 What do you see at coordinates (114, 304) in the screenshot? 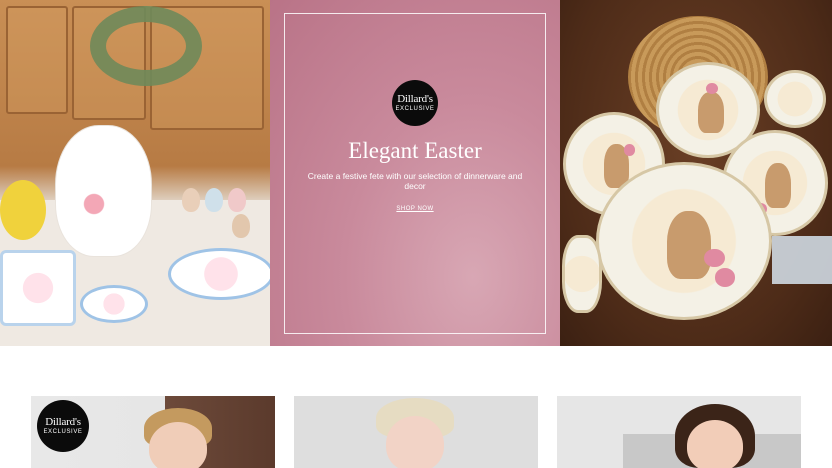
I see `floral-dish` at bounding box center [114, 304].